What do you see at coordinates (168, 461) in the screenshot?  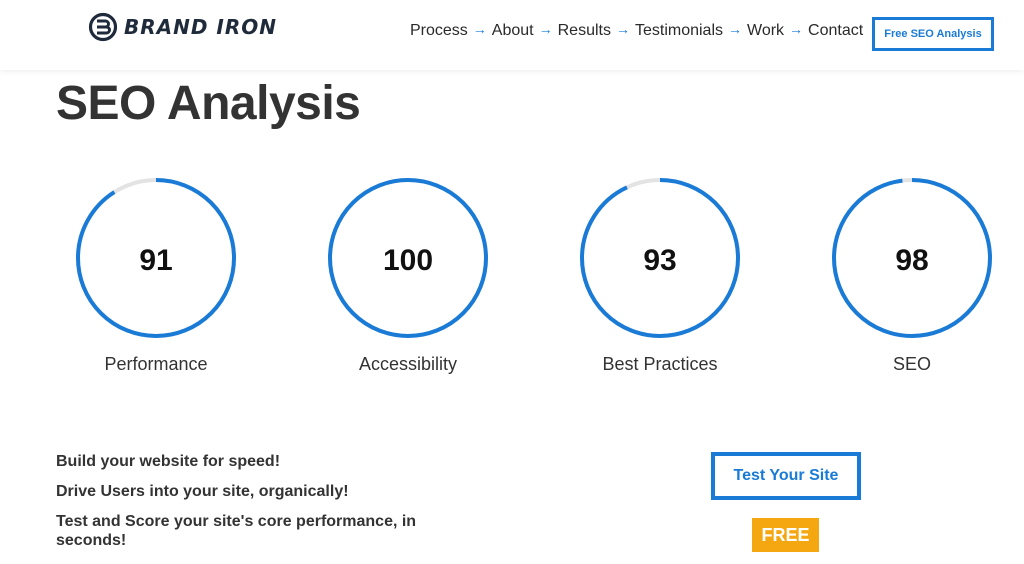 I see `feature-item: Build your website for speed!` at bounding box center [168, 461].